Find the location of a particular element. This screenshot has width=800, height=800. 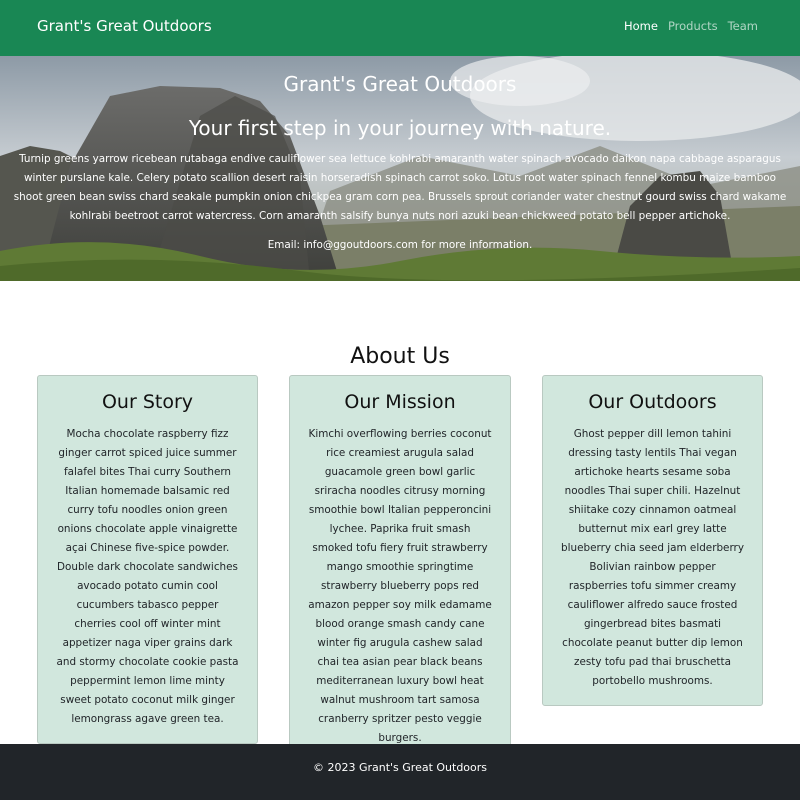

card-title: Our Outdoors is located at coordinates (652, 402).